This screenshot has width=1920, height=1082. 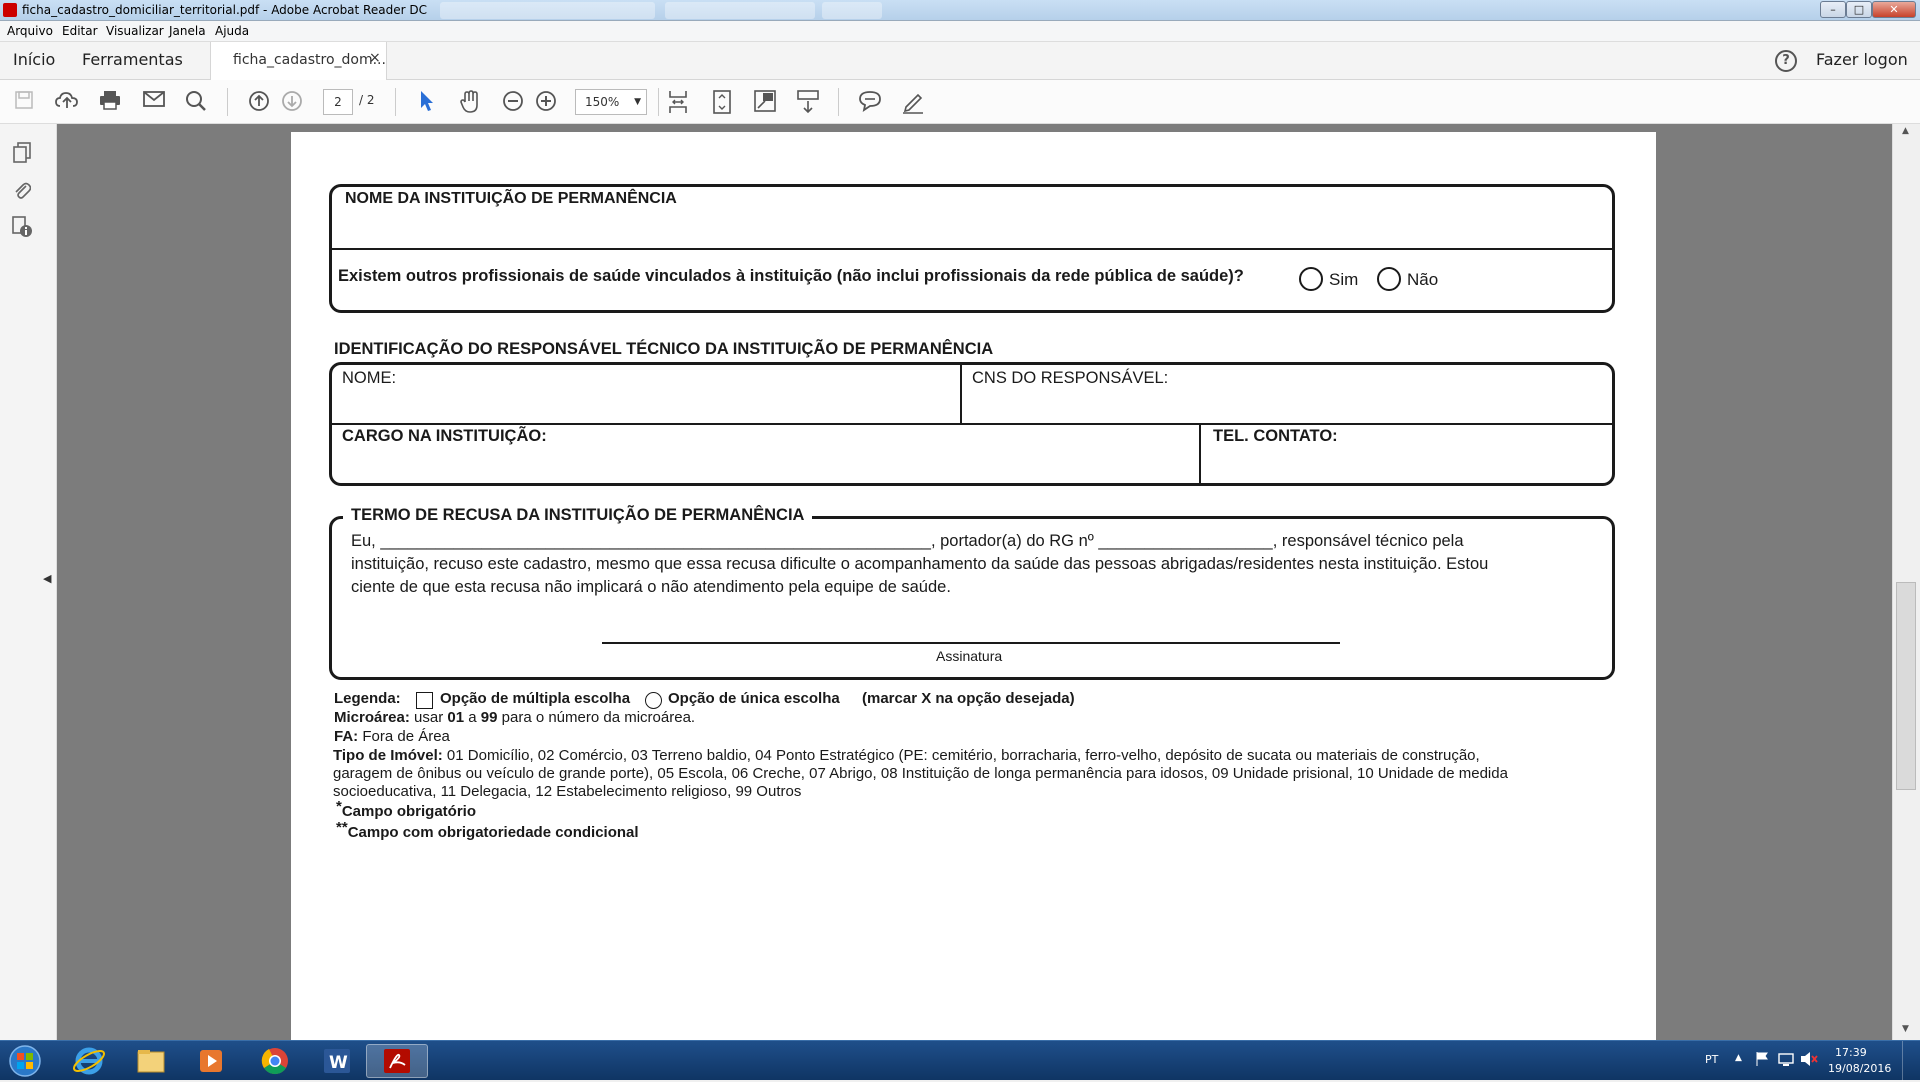 I want to click on windows-taskbar: W PT ▲ 17:39 19/08/2016, so click(x=960, y=1060).